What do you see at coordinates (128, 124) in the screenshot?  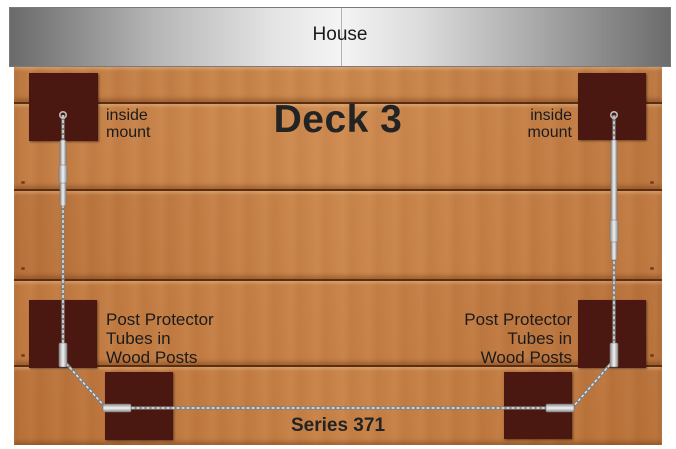 I see `label-inside-mount-left: inside mount` at bounding box center [128, 124].